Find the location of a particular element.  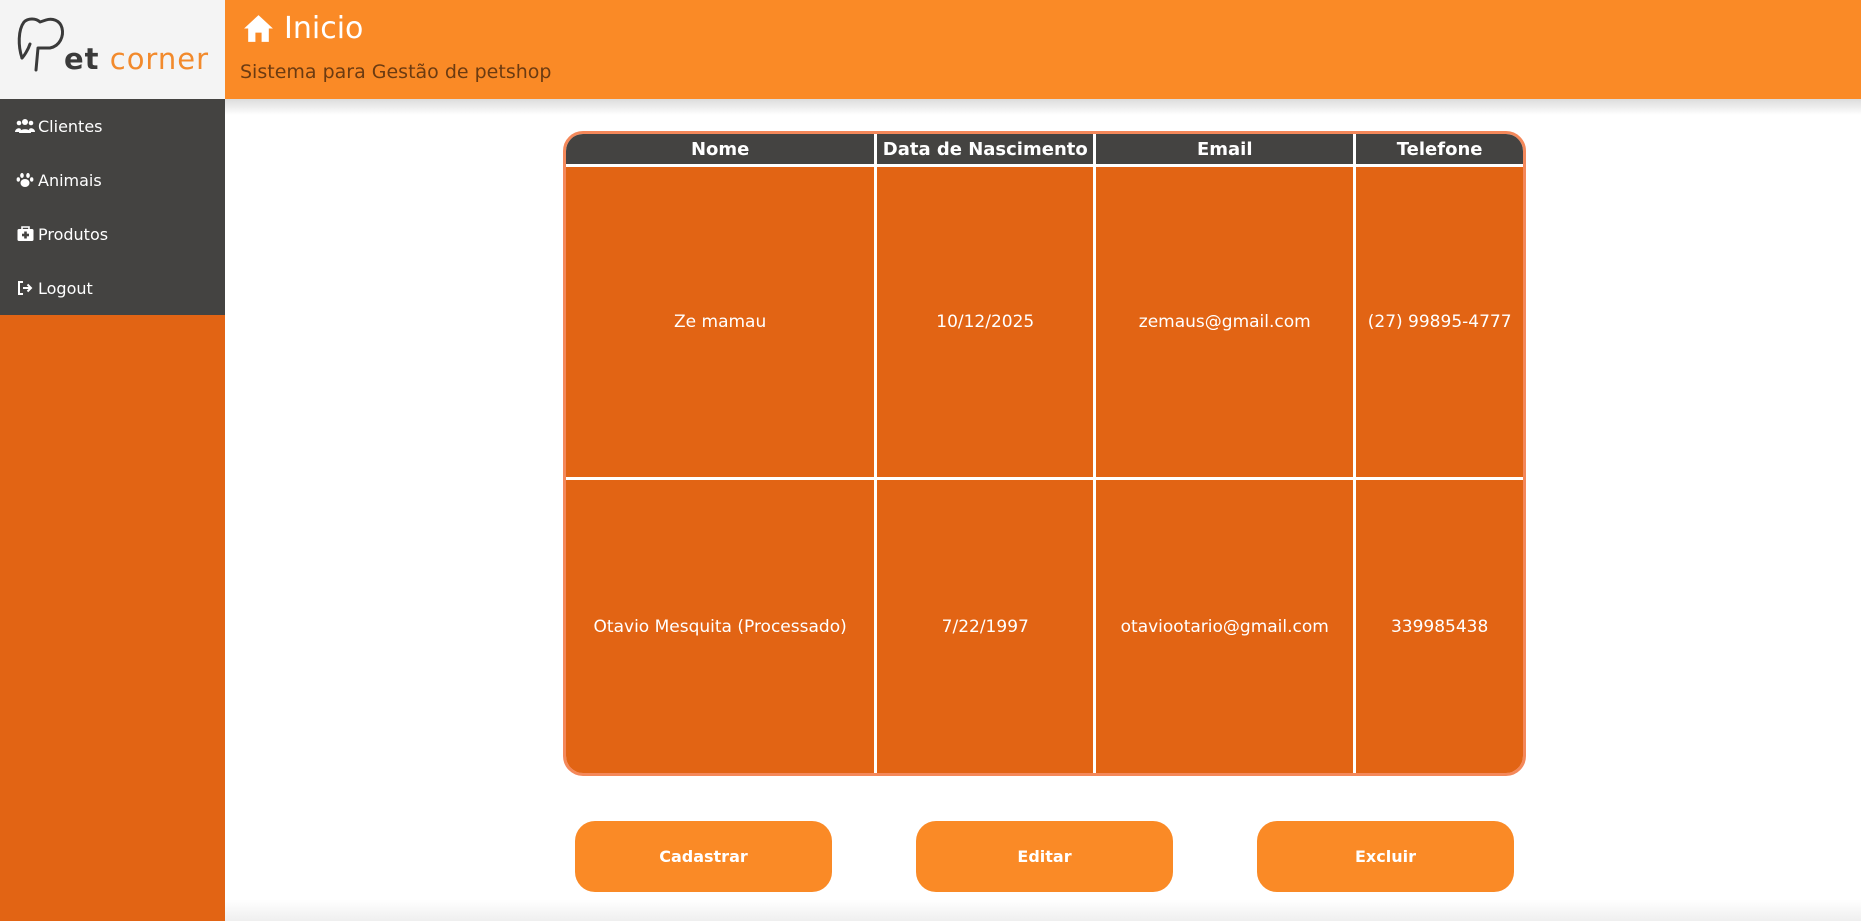

column-header-telefone: Telefone is located at coordinates (1439, 149).